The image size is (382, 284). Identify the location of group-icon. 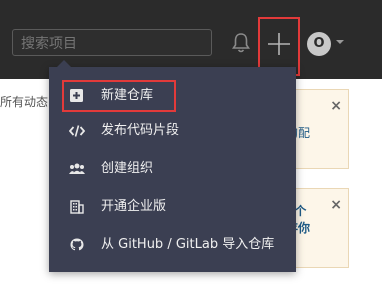
(77, 168).